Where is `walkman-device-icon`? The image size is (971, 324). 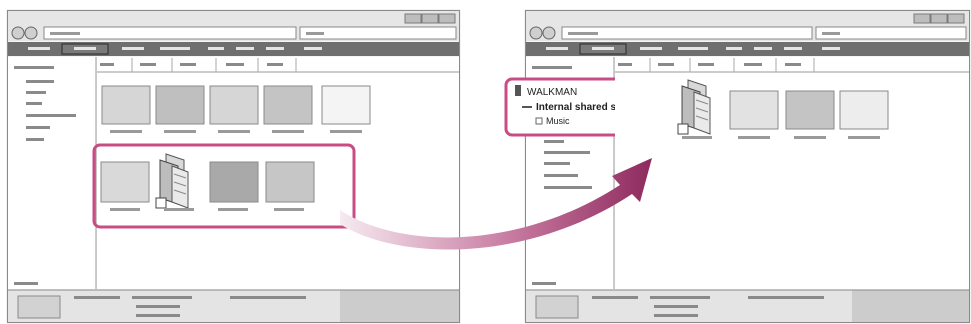 walkman-device-icon is located at coordinates (518, 90).